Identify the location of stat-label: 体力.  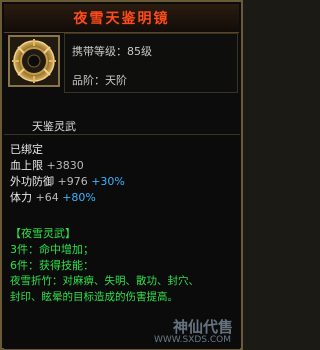
(21, 197).